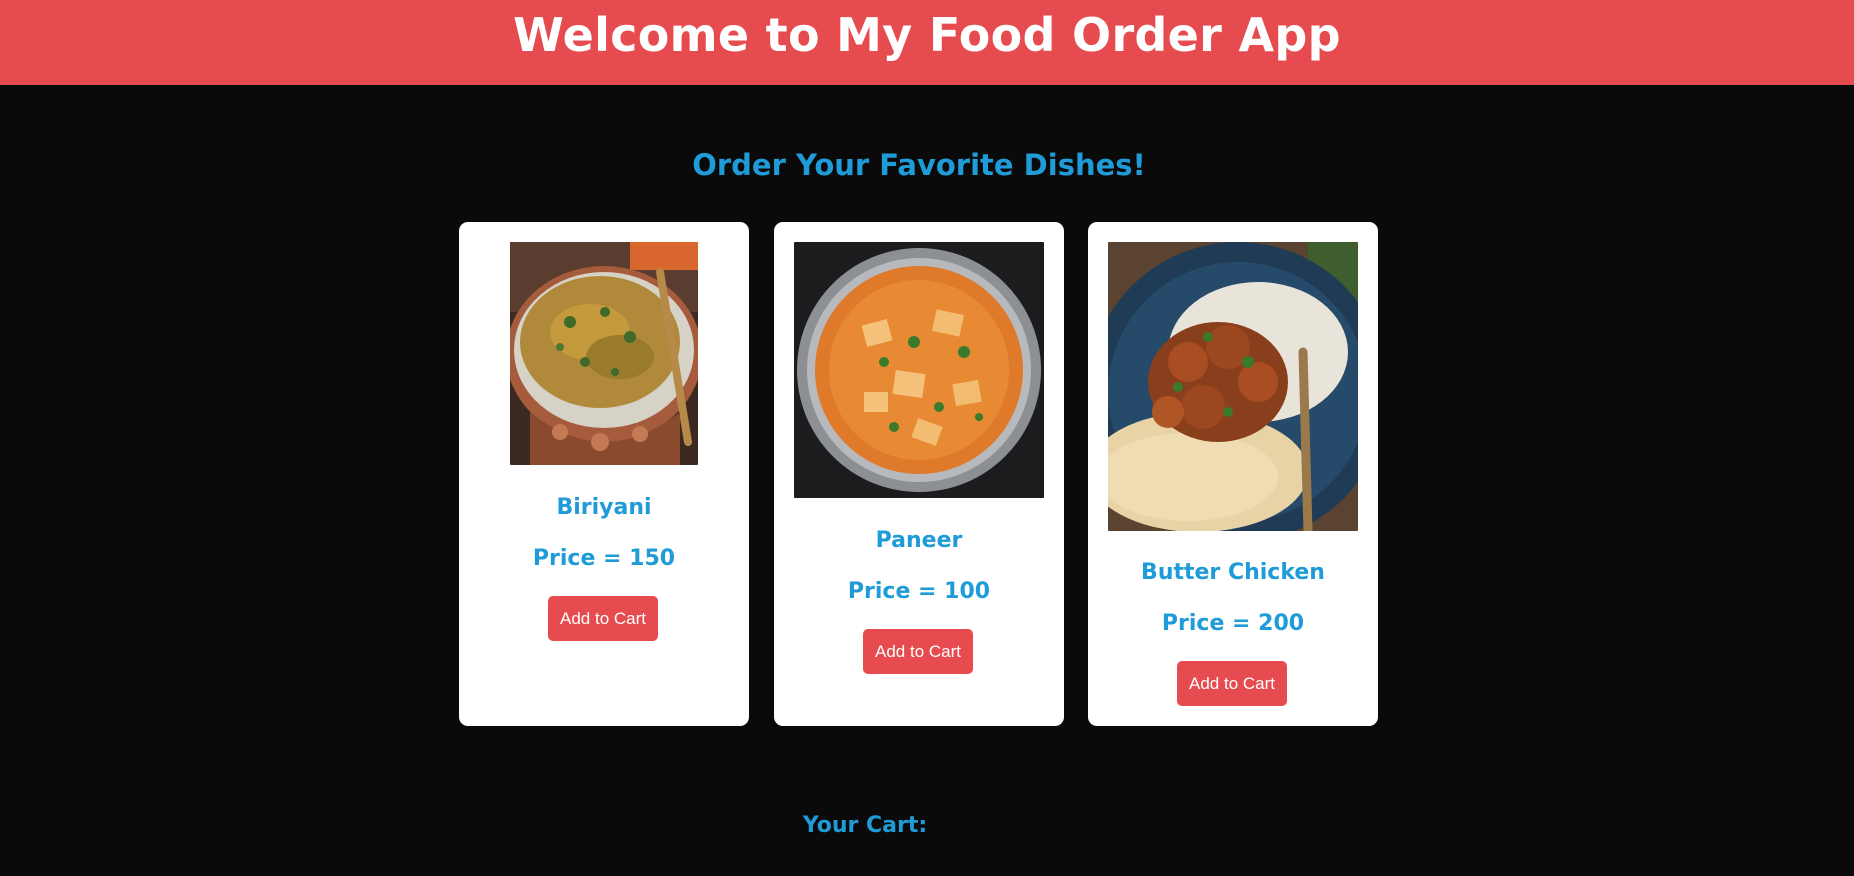 This screenshot has width=1854, height=876. I want to click on app-header: Welcome to My Food Order App, so click(927, 42).